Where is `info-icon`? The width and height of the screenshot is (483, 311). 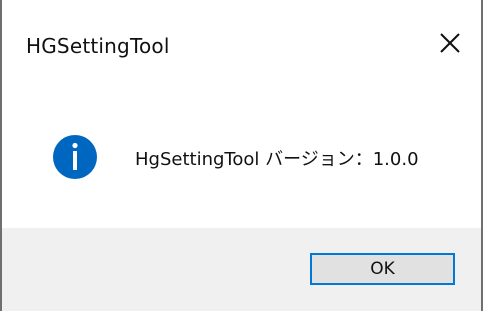 info-icon is located at coordinates (75, 157).